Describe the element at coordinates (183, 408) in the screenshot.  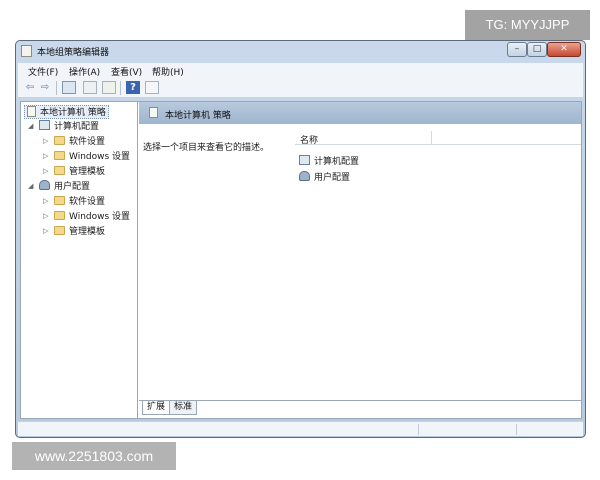
I see `tab-standard: 标准` at that location.